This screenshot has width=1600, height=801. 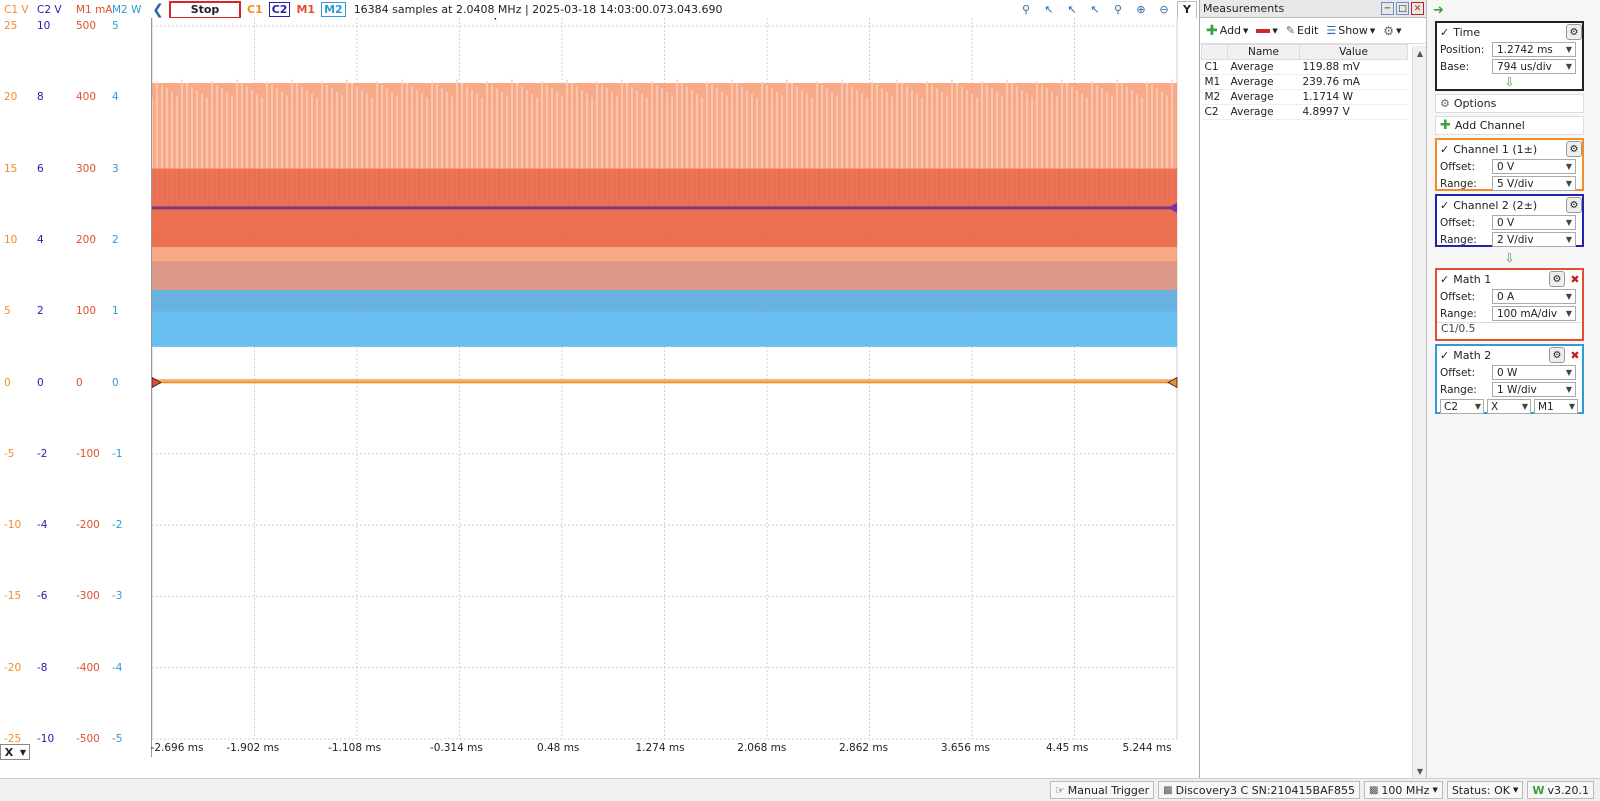 What do you see at coordinates (86, 26) in the screenshot?
I see `scale-m1-tick: 500` at bounding box center [86, 26].